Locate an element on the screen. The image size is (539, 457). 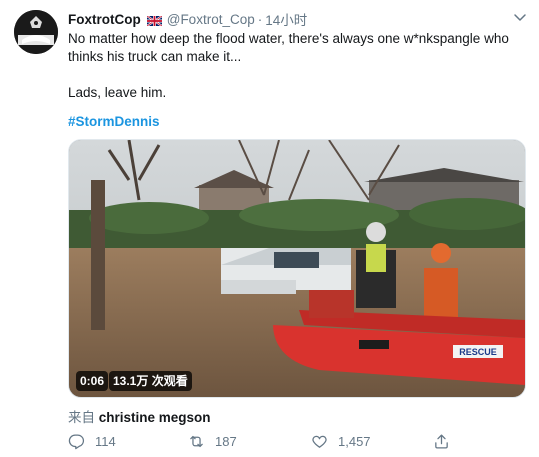
video-source: 来自 christine megson is located at coordinates (139, 416).